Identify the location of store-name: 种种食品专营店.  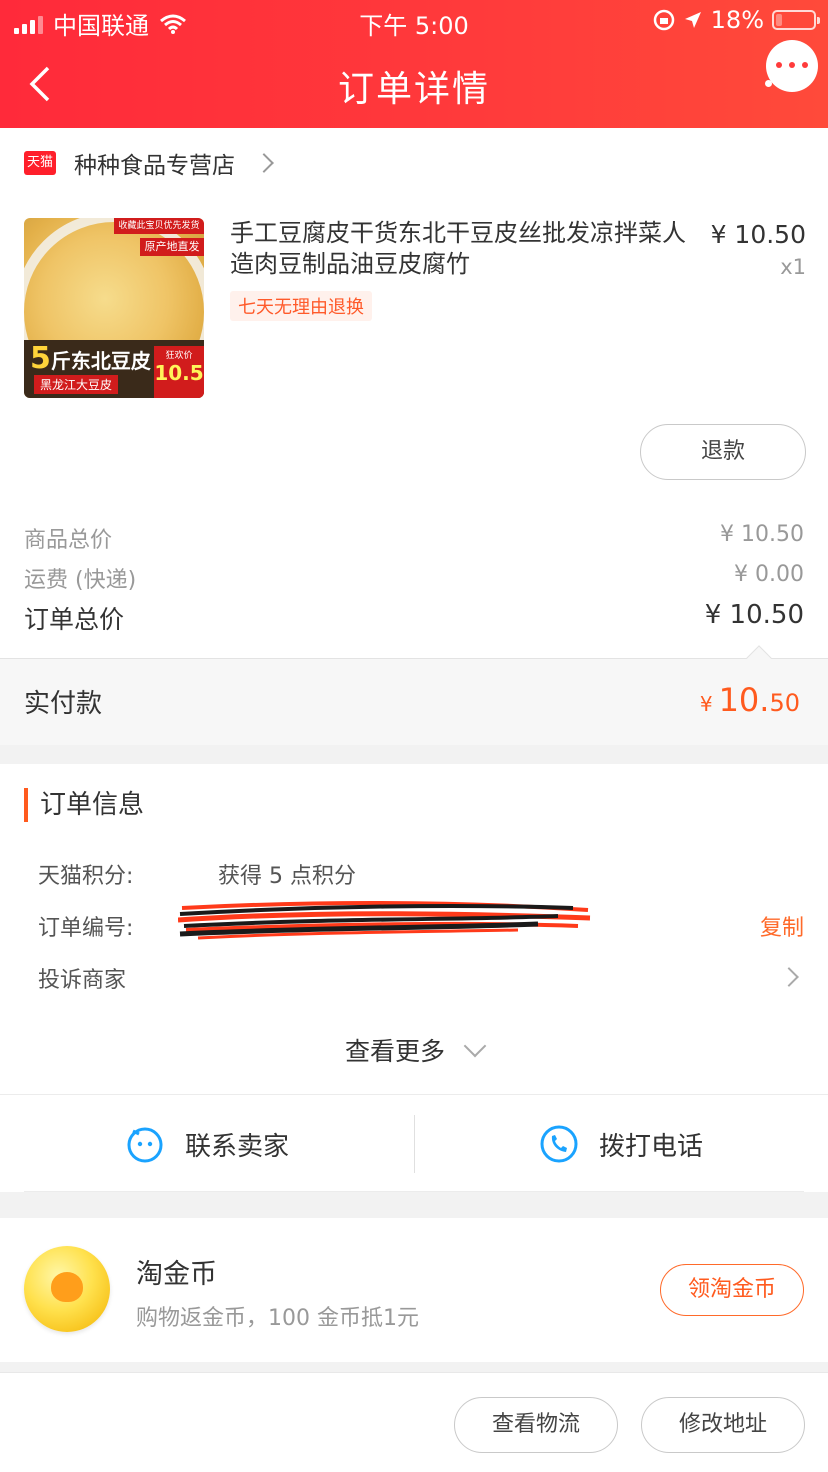
(154, 163).